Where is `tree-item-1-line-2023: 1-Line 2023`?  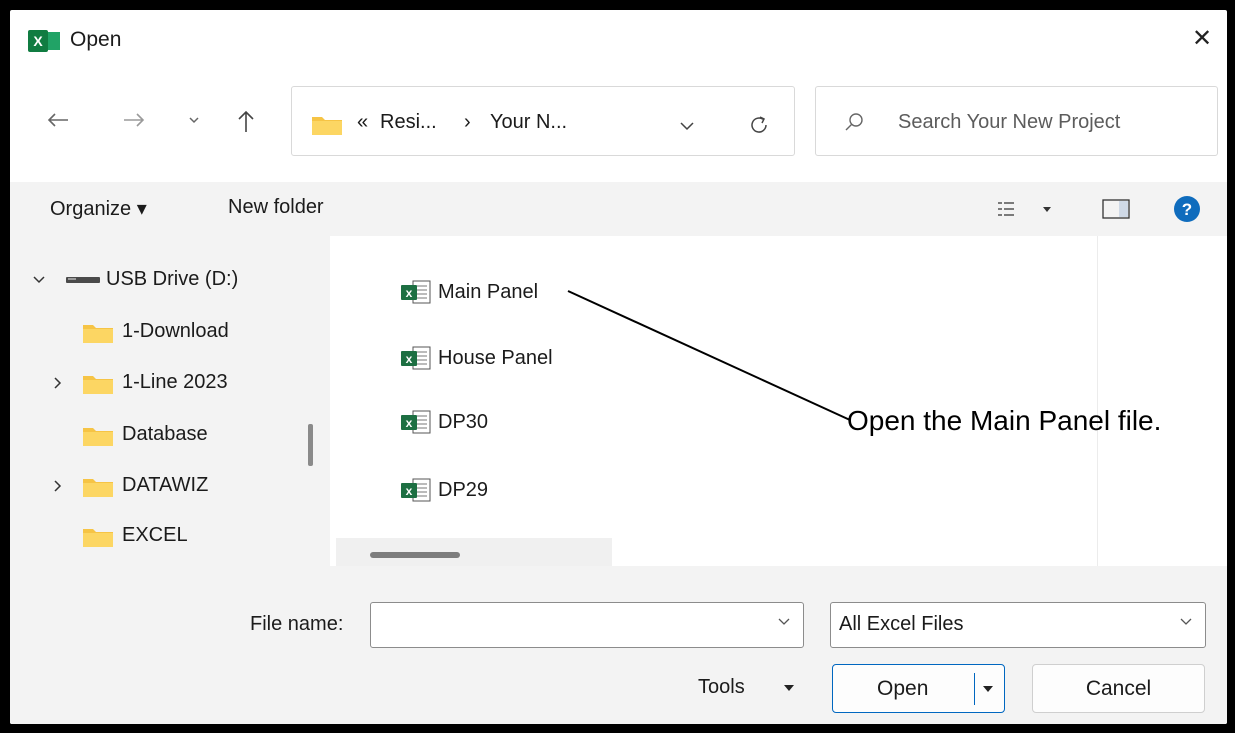 tree-item-1-line-2023: 1-Line 2023 is located at coordinates (160, 383).